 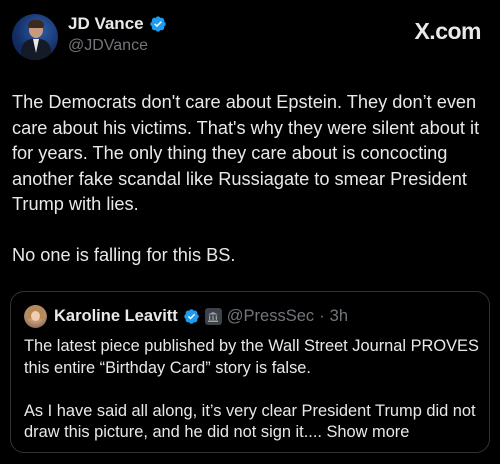 I want to click on quote-author-handle: @PressSec, so click(x=270, y=316).